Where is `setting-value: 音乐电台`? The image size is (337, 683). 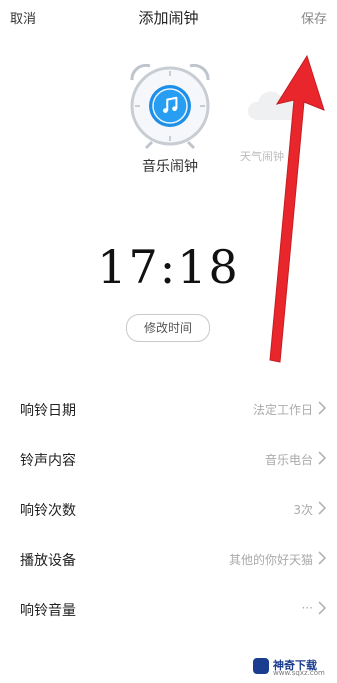 setting-value: 音乐电台 is located at coordinates (288, 460).